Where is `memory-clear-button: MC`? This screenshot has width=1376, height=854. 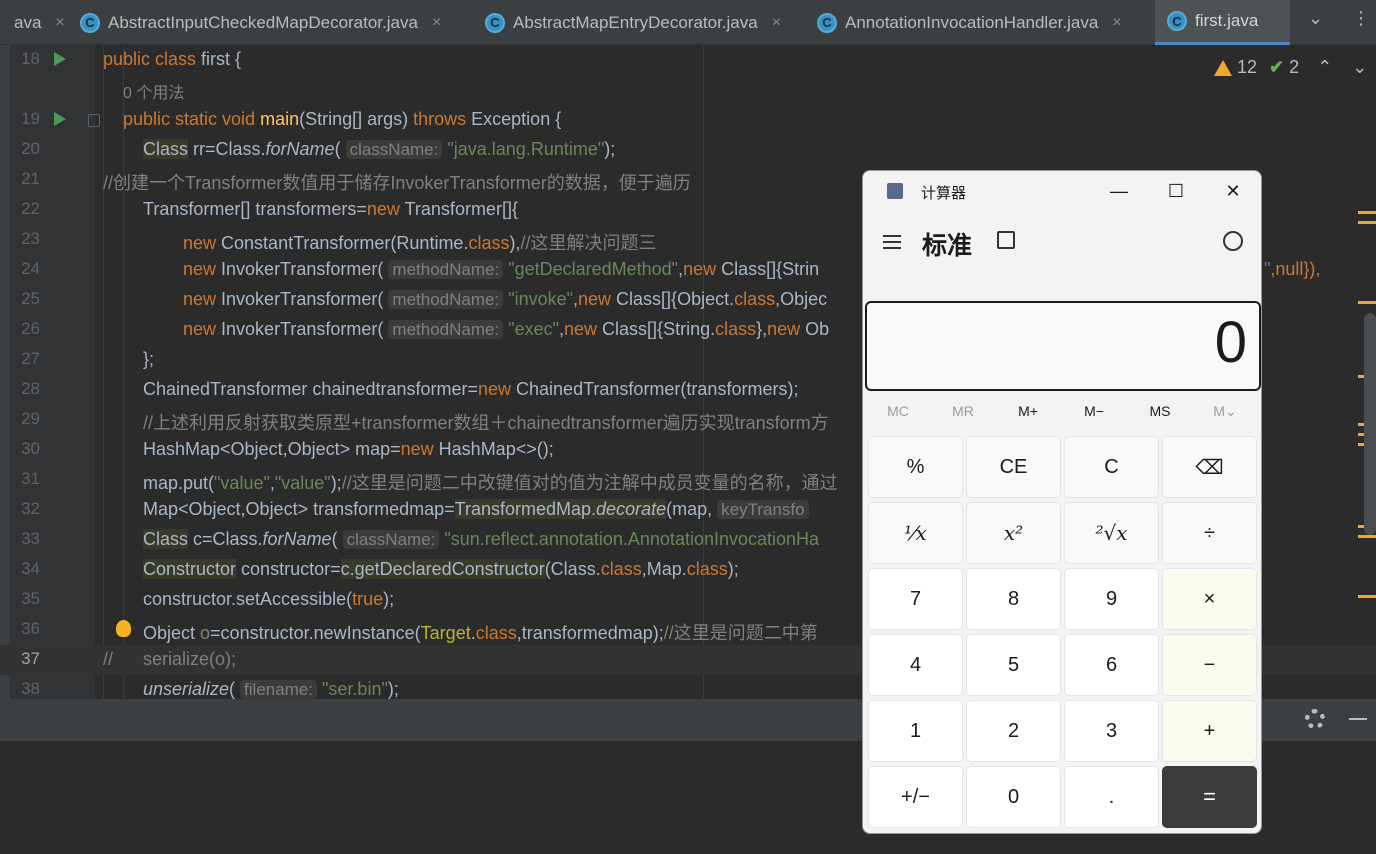
memory-clear-button: MC is located at coordinates (898, 411).